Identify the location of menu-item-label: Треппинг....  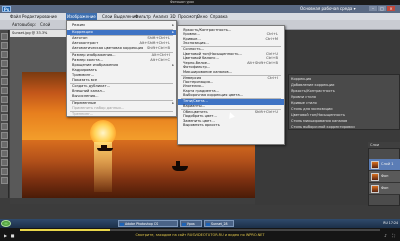
(83, 114).